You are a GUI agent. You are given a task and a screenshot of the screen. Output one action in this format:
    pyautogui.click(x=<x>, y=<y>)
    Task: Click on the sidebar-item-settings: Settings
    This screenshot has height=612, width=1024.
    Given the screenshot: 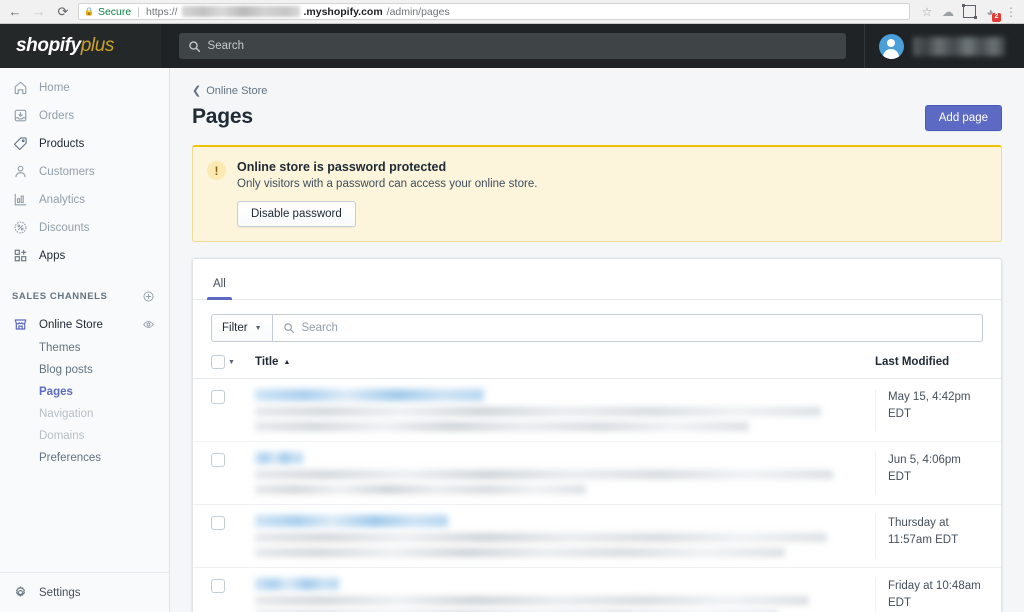 What is the action you would take?
    pyautogui.click(x=84, y=592)
    